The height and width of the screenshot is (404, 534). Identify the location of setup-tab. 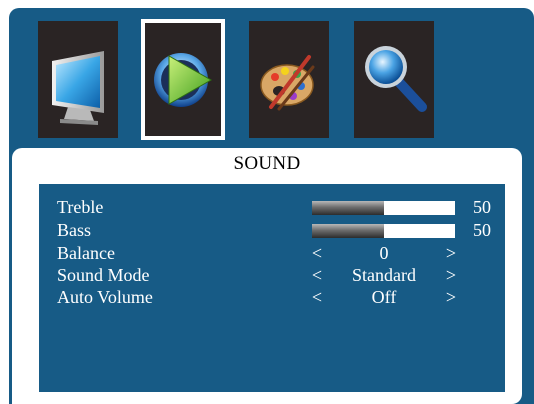
(289, 79).